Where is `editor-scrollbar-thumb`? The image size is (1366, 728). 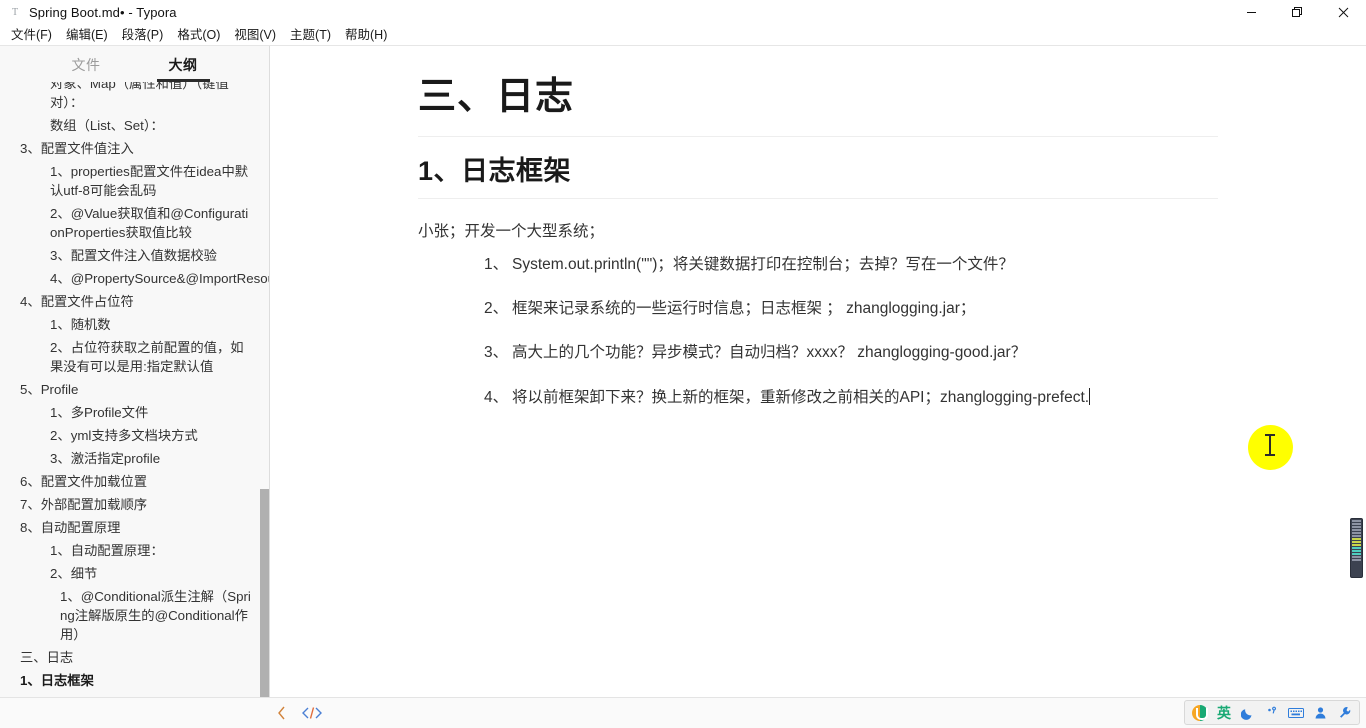
editor-scrollbar-thumb is located at coordinates (1356, 548).